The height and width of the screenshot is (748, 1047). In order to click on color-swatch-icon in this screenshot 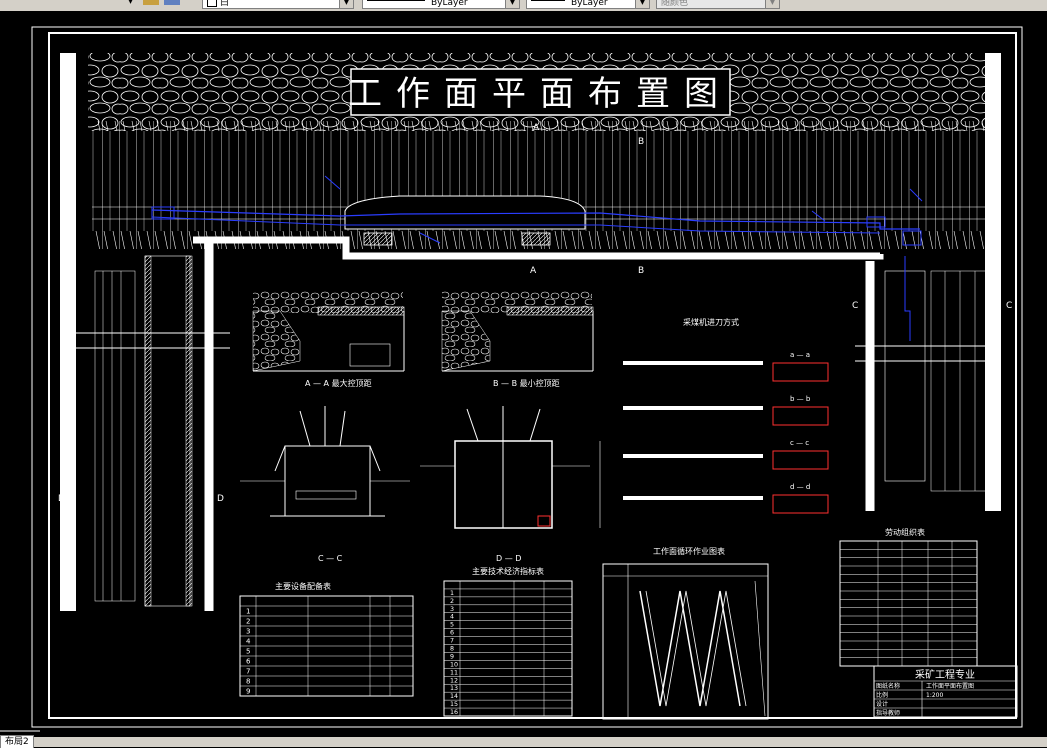, I will do `click(212, 3)`.